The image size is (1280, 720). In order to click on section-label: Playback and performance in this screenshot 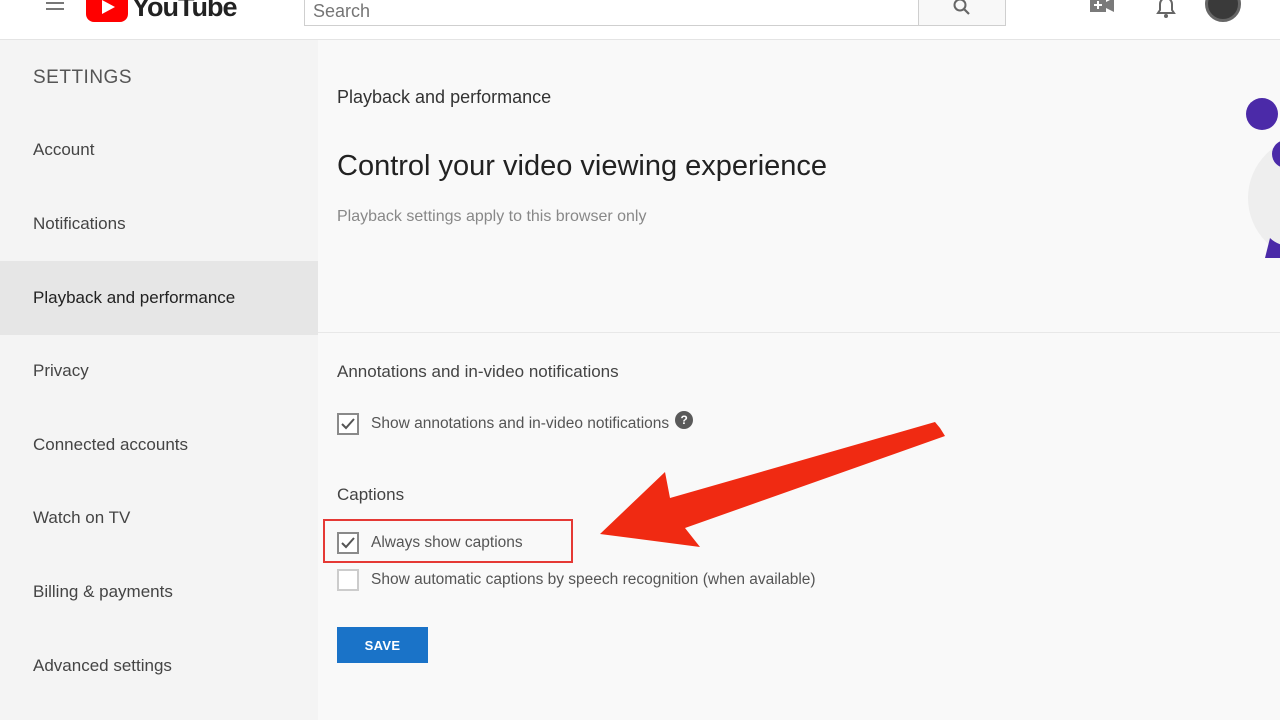, I will do `click(444, 97)`.